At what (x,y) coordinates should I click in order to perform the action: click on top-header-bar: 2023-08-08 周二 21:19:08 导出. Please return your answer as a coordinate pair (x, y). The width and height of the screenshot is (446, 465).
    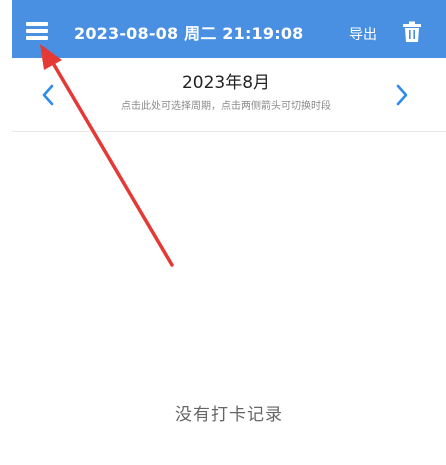
    Looking at the image, I should click on (229, 29).